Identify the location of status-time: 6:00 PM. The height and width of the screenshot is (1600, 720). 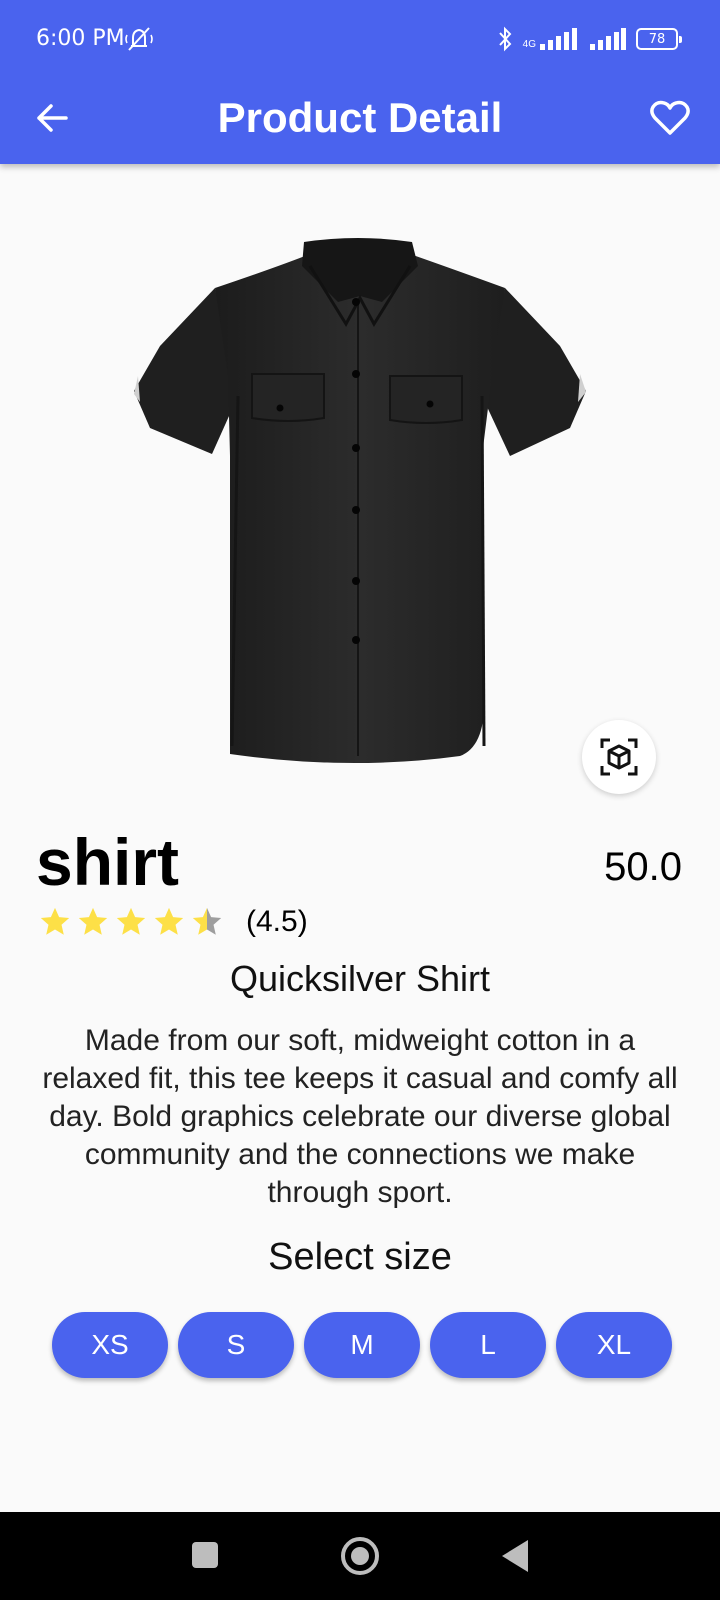
(80, 38).